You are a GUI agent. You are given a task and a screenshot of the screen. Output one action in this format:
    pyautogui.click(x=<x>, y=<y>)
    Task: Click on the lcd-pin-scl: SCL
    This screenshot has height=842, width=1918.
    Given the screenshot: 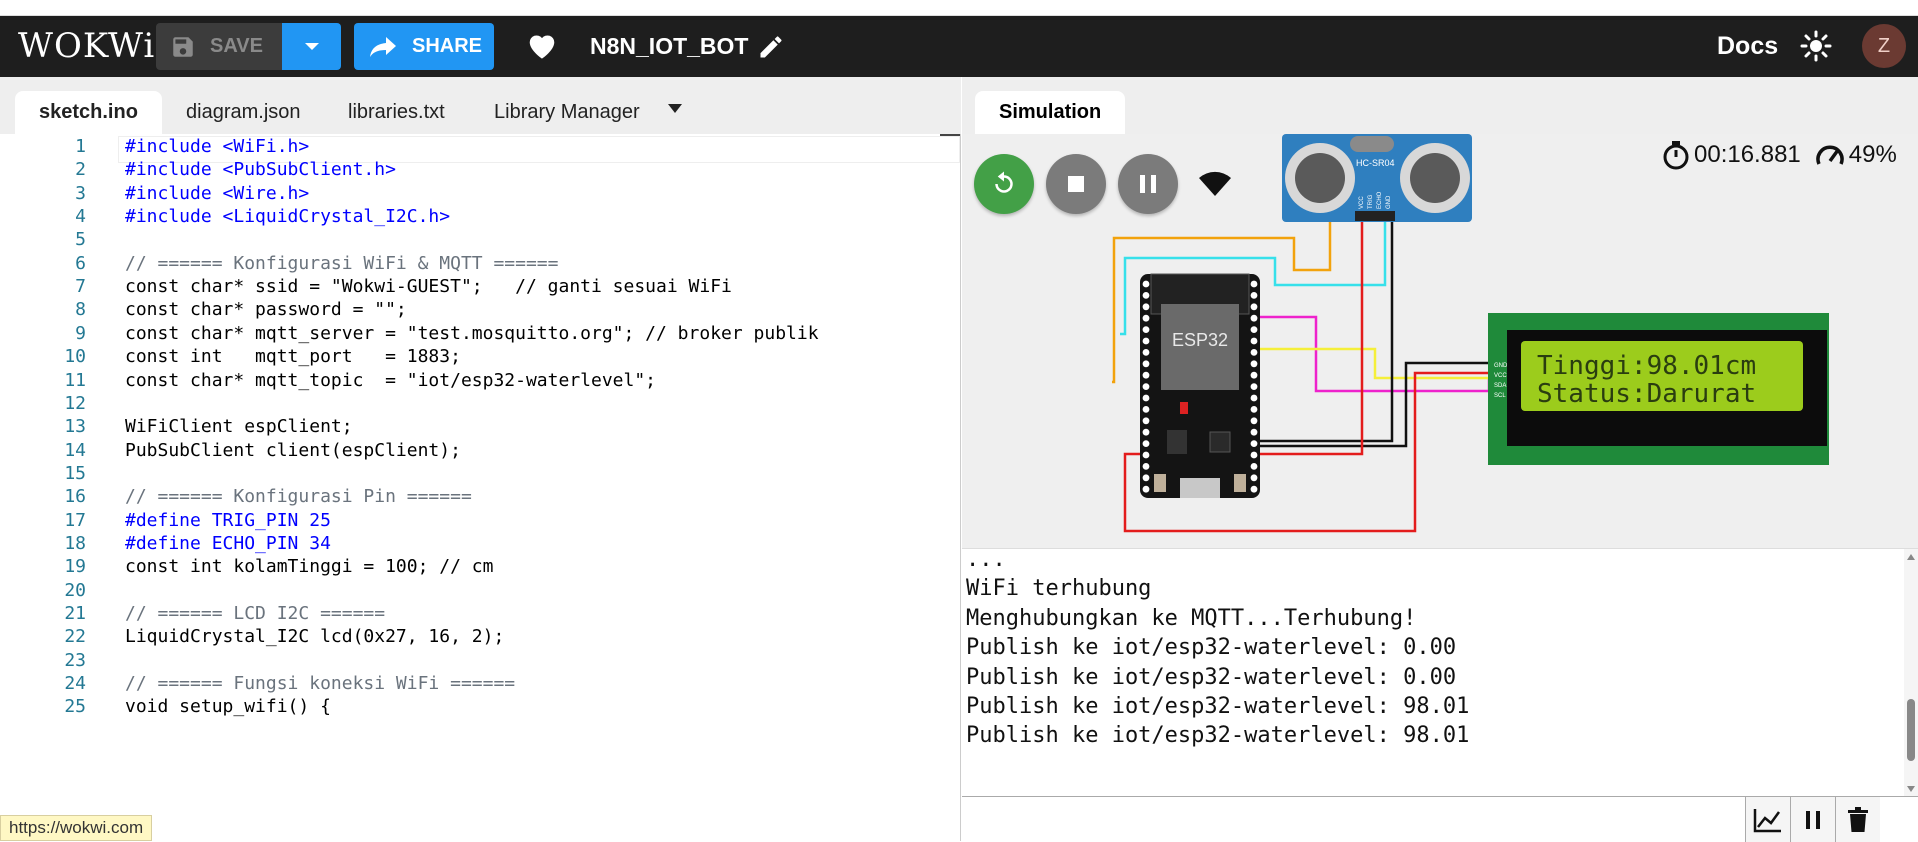 What is the action you would take?
    pyautogui.click(x=1500, y=396)
    